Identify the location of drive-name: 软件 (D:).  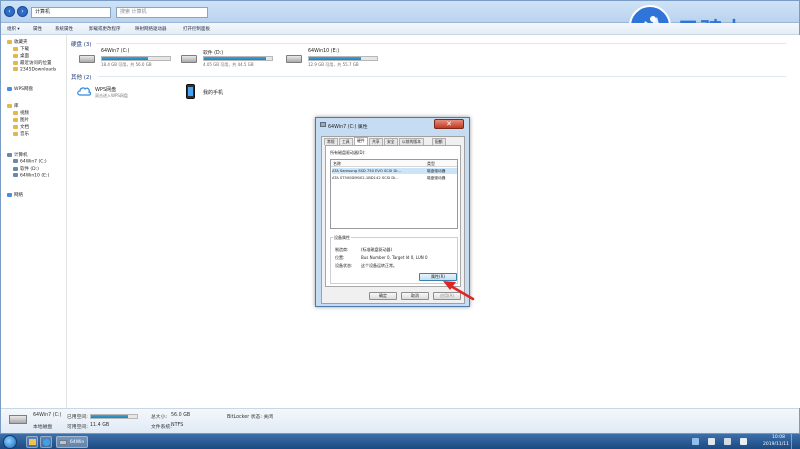
(213, 53).